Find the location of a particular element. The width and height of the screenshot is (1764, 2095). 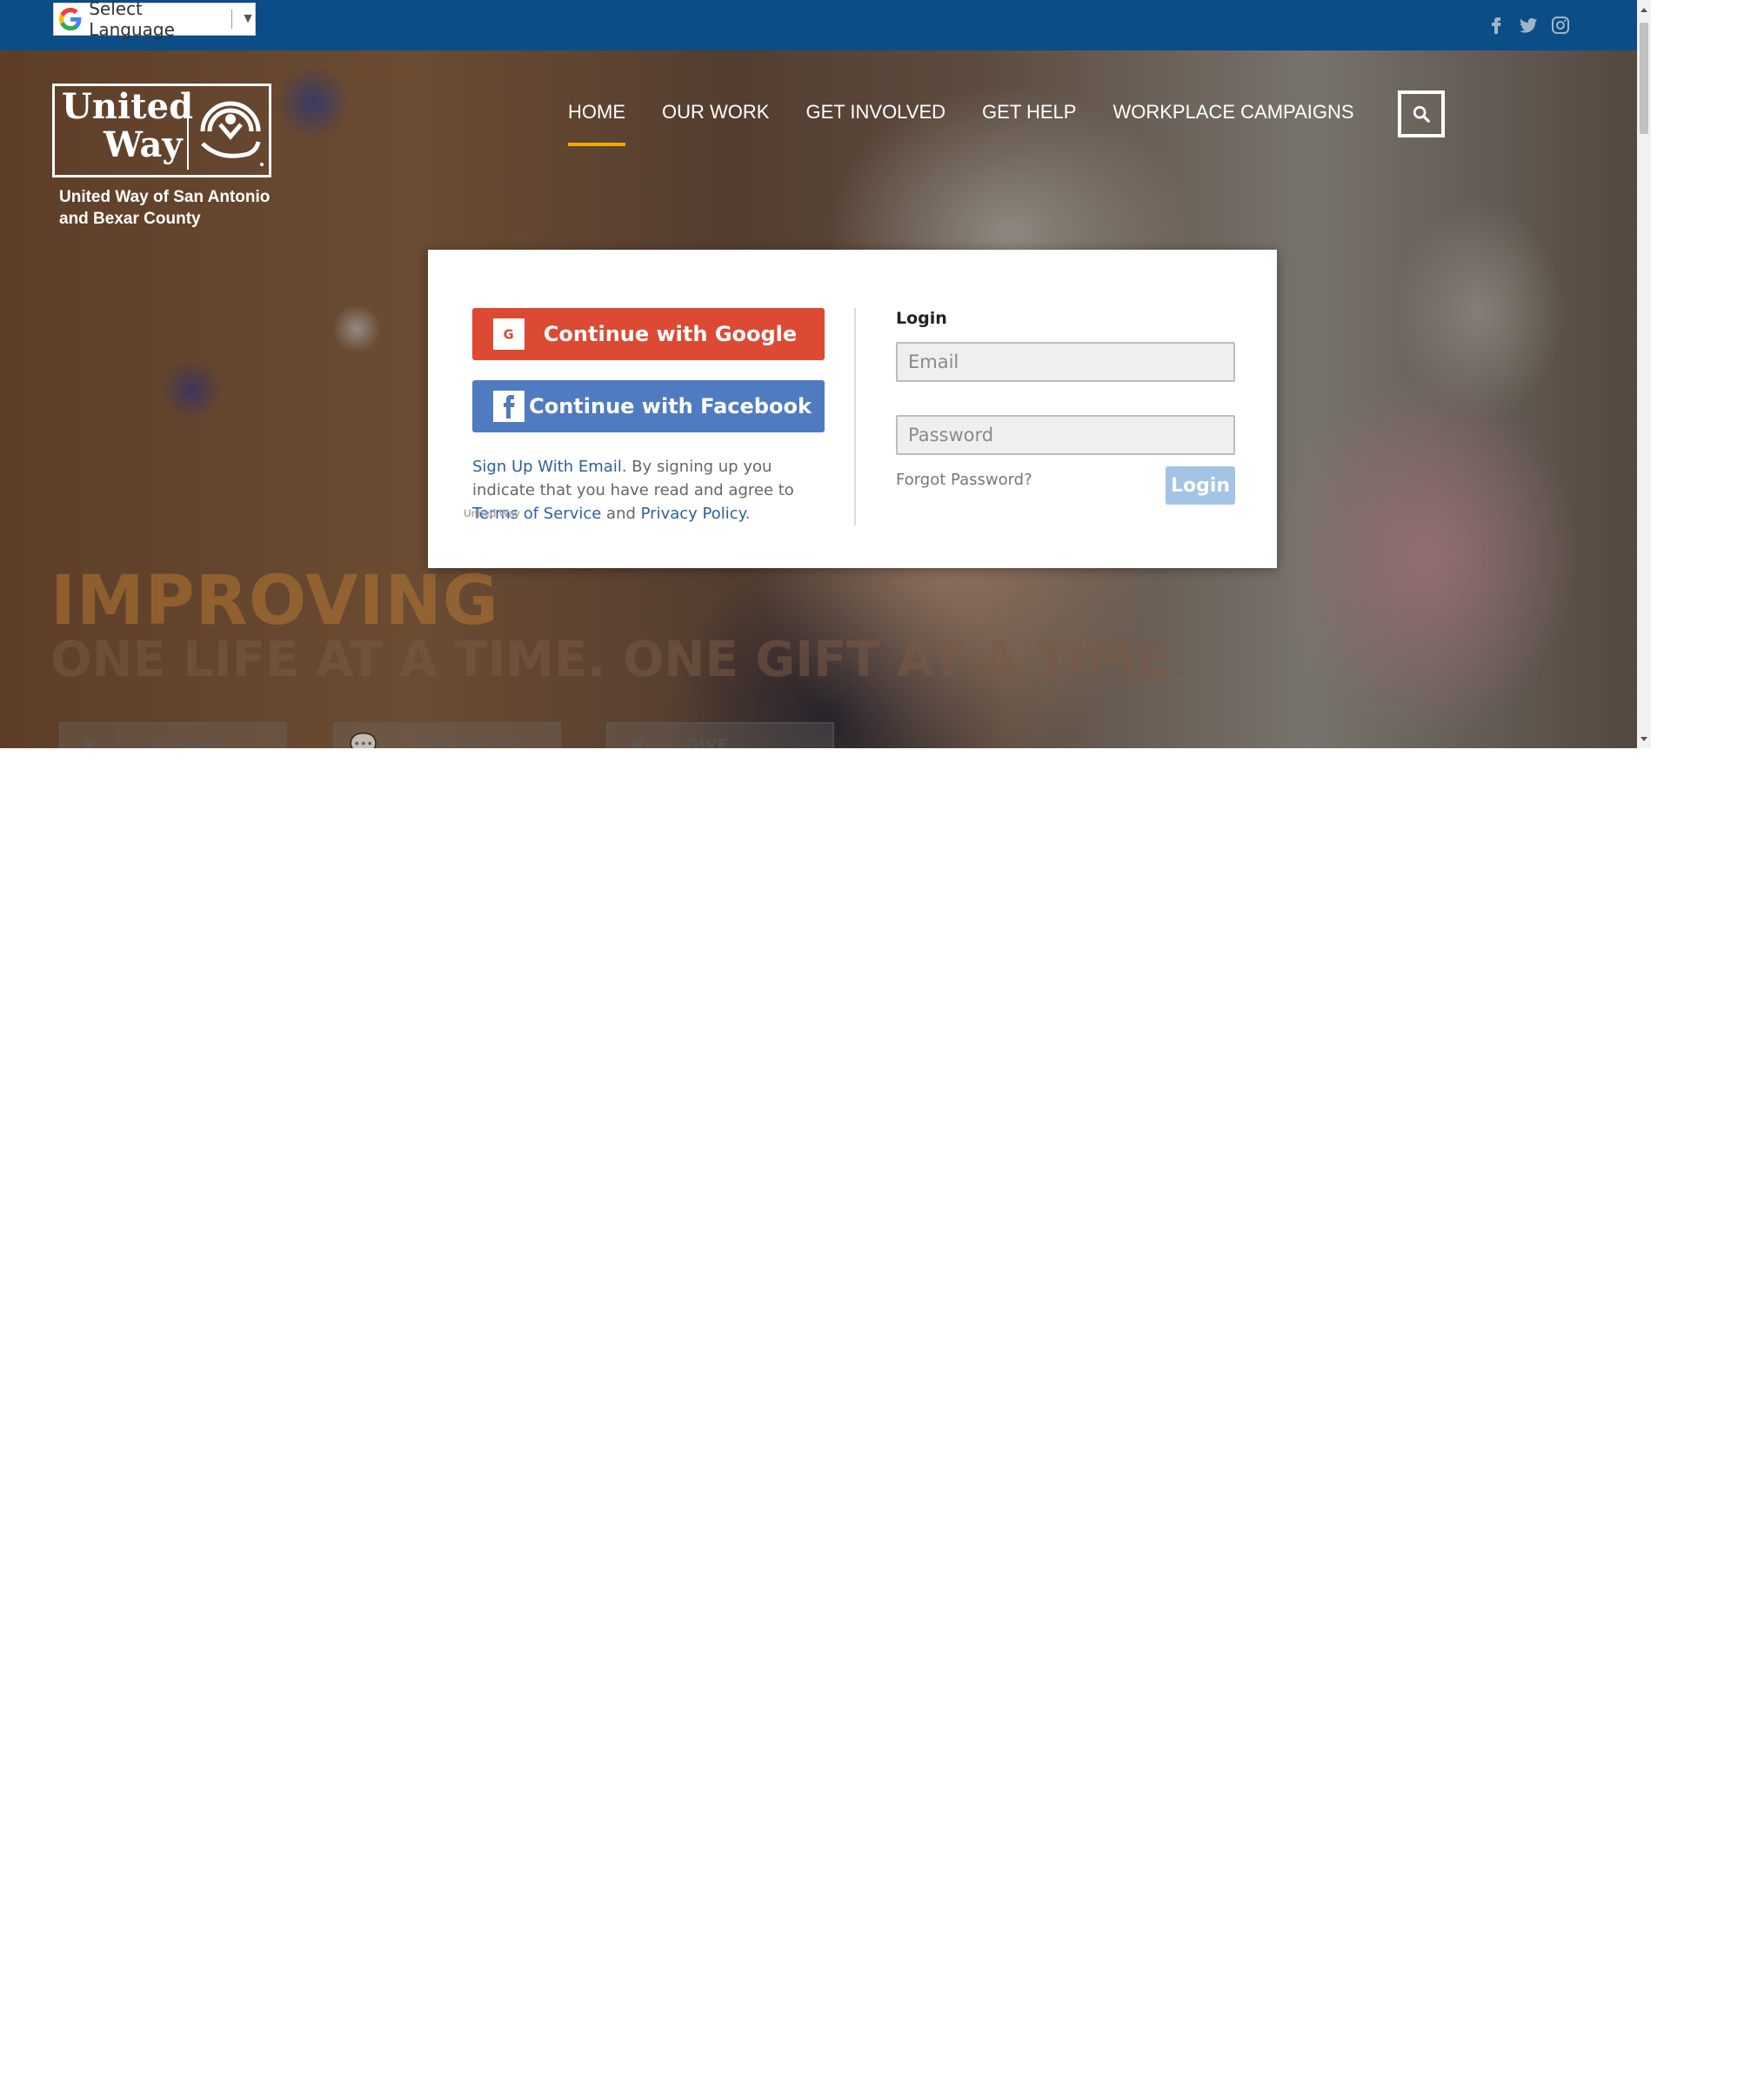

give-button: ♥ GIVE is located at coordinates (720, 735).